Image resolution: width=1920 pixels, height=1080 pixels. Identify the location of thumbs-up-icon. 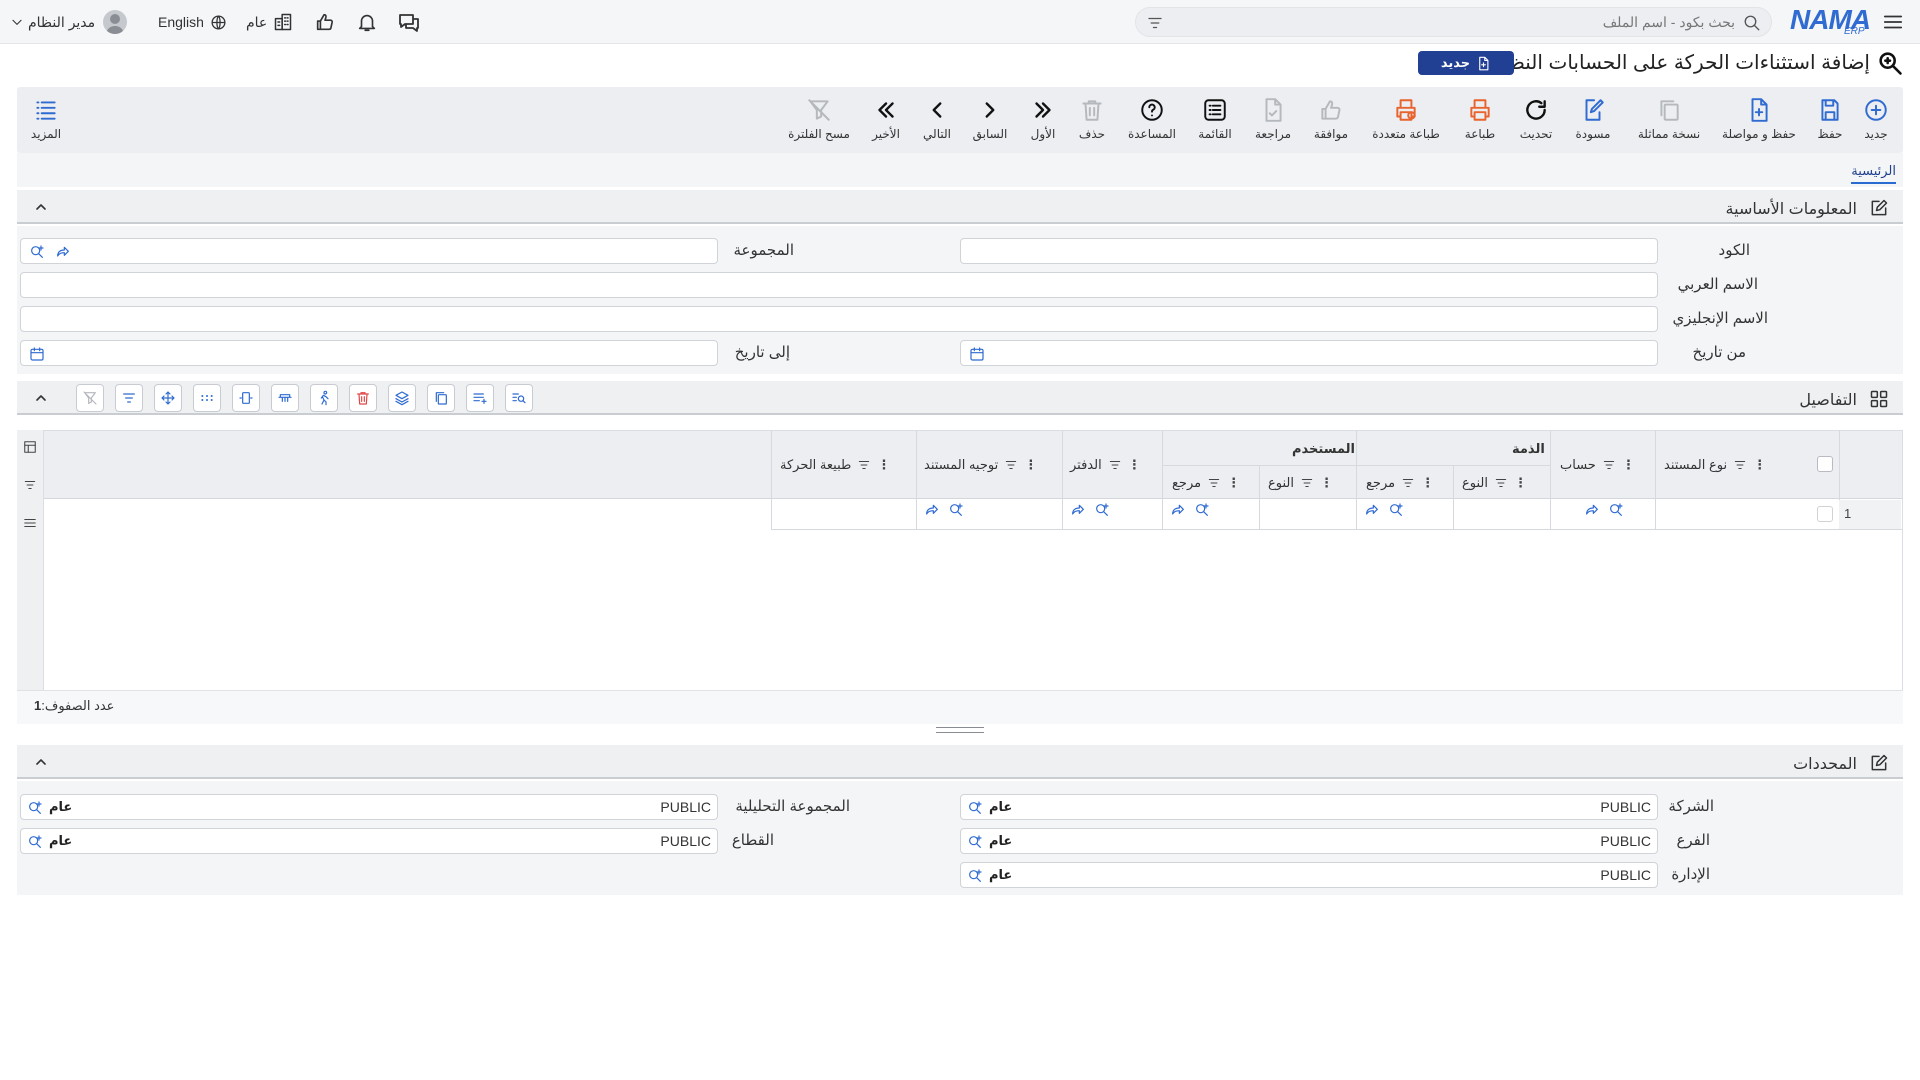
(325, 22).